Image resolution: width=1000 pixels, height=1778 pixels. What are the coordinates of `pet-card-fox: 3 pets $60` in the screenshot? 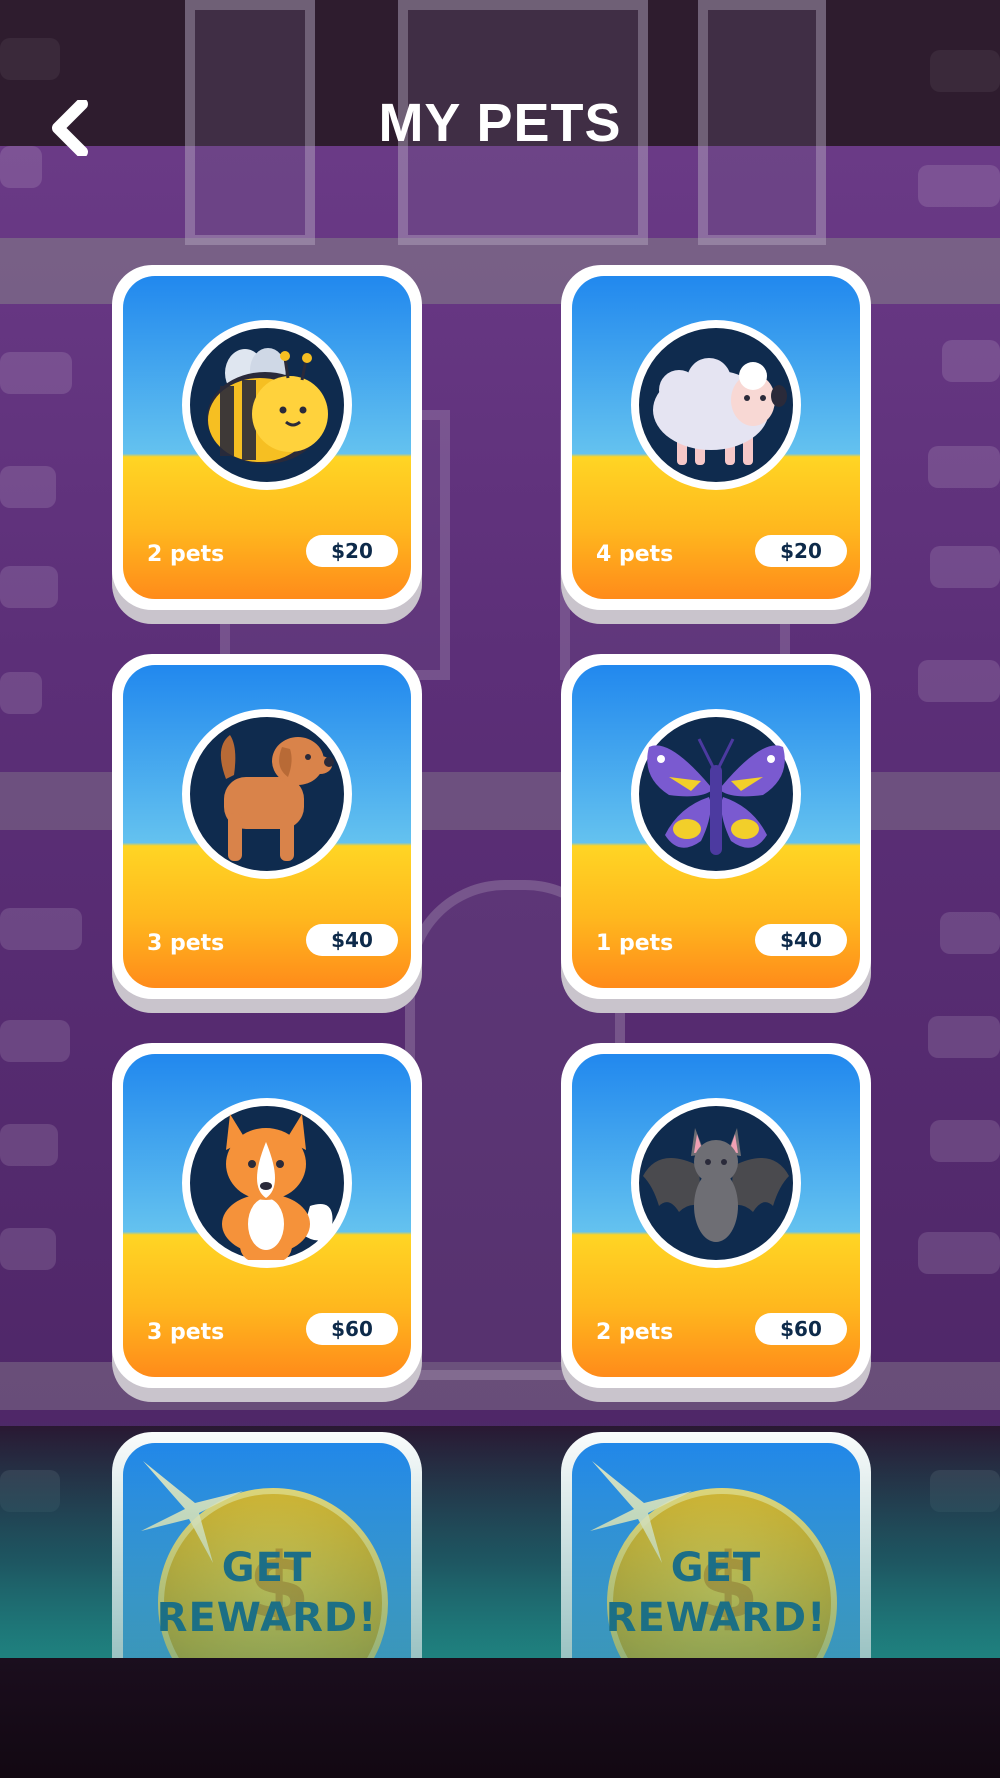 It's located at (267, 1215).